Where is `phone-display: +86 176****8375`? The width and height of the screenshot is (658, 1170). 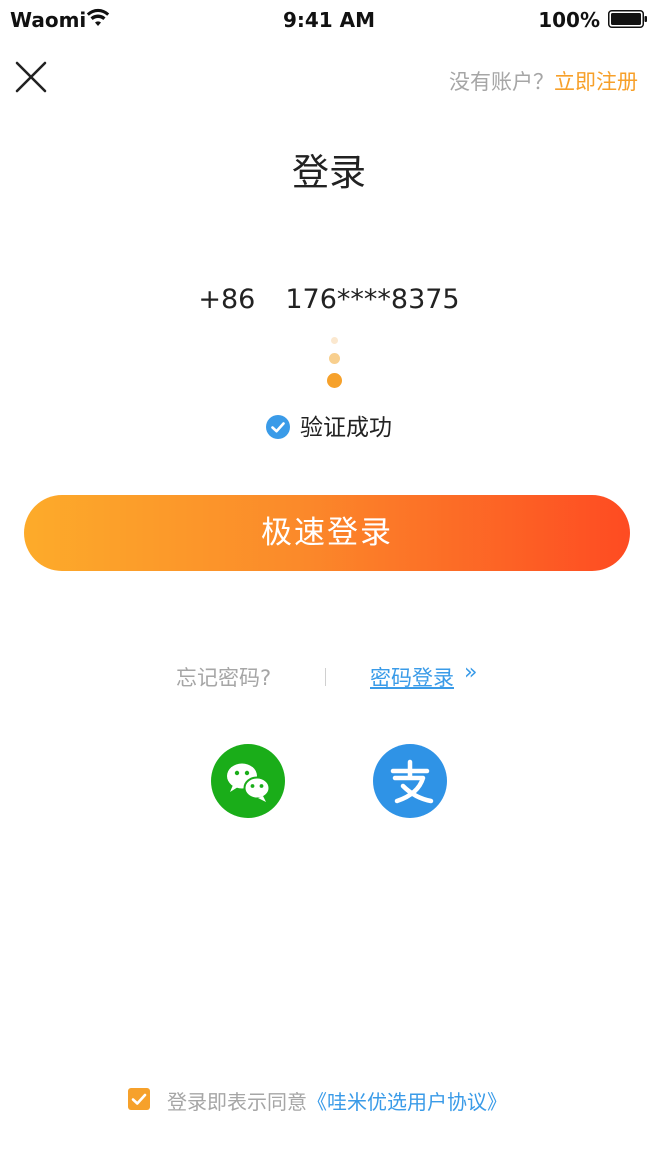 phone-display: +86 176****8375 is located at coordinates (329, 299).